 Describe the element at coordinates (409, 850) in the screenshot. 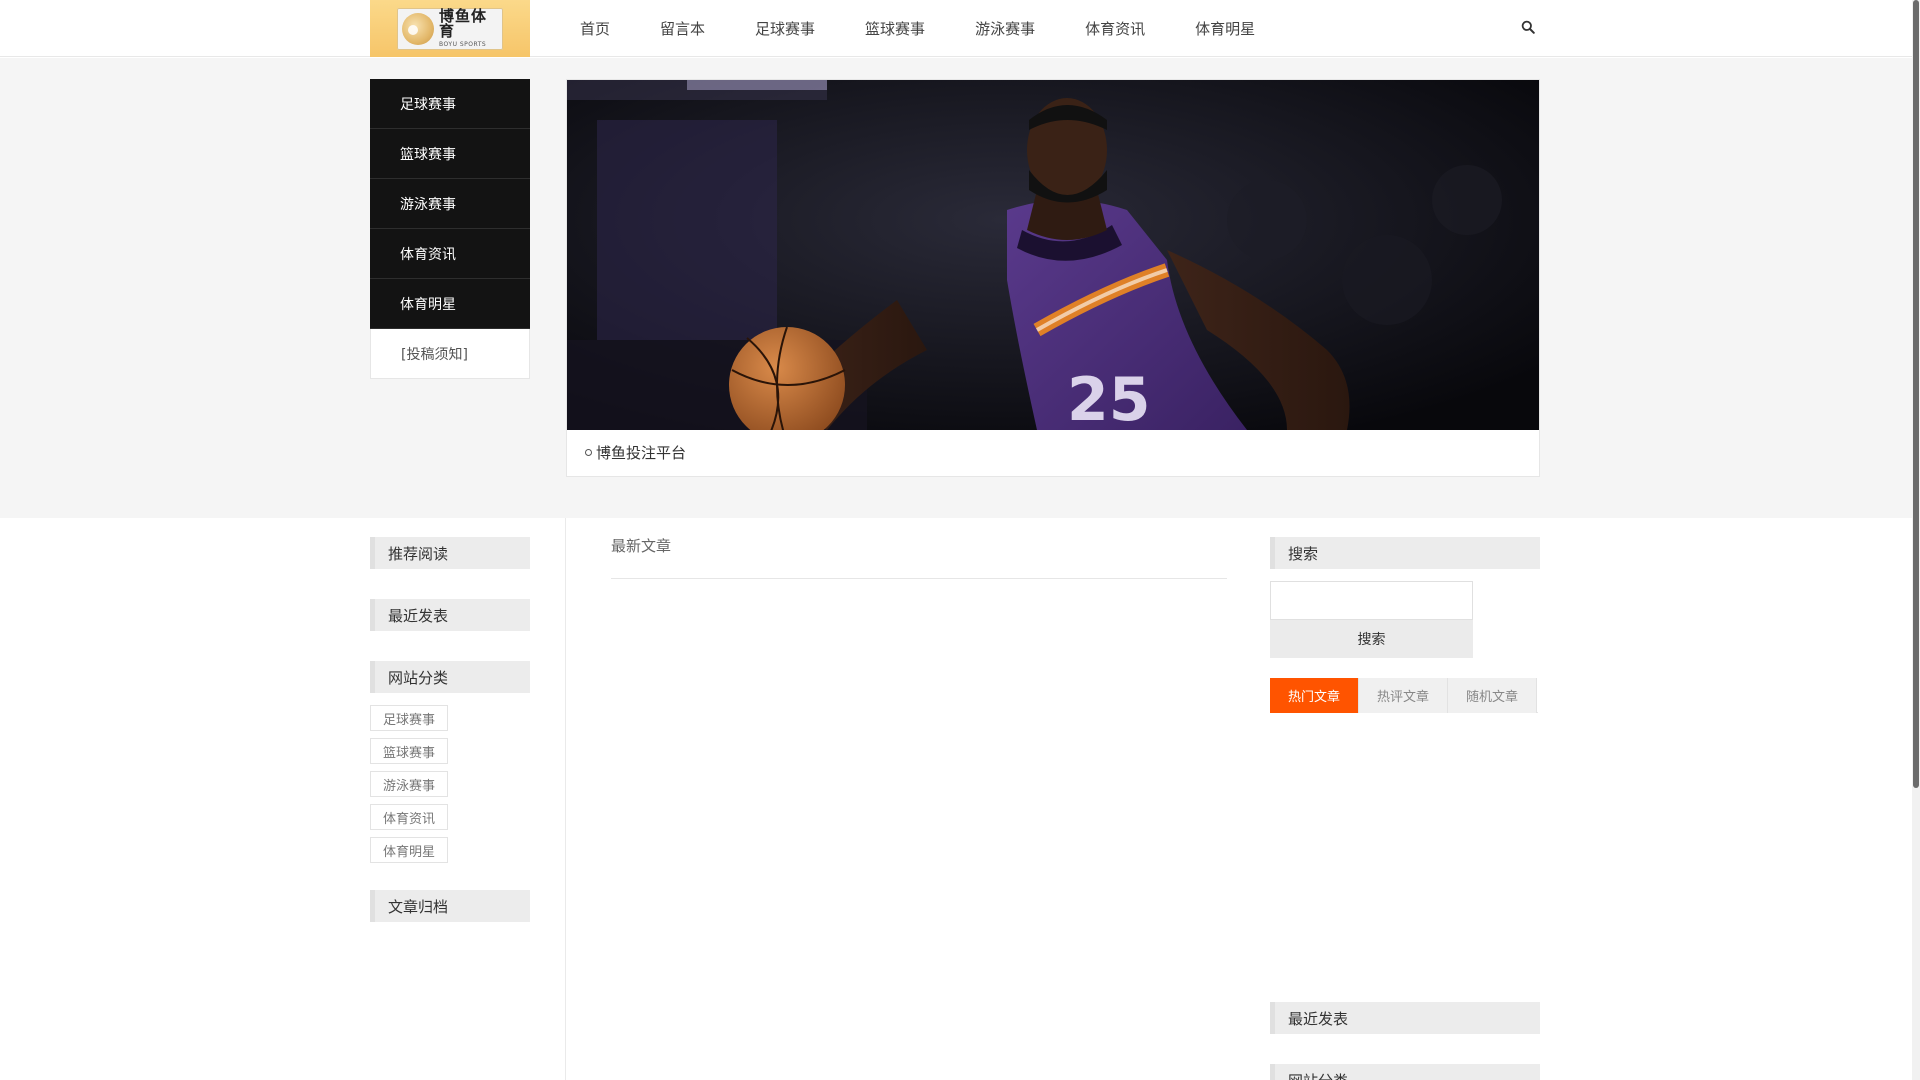

I see `tag-sports-stars: 体育明星` at that location.